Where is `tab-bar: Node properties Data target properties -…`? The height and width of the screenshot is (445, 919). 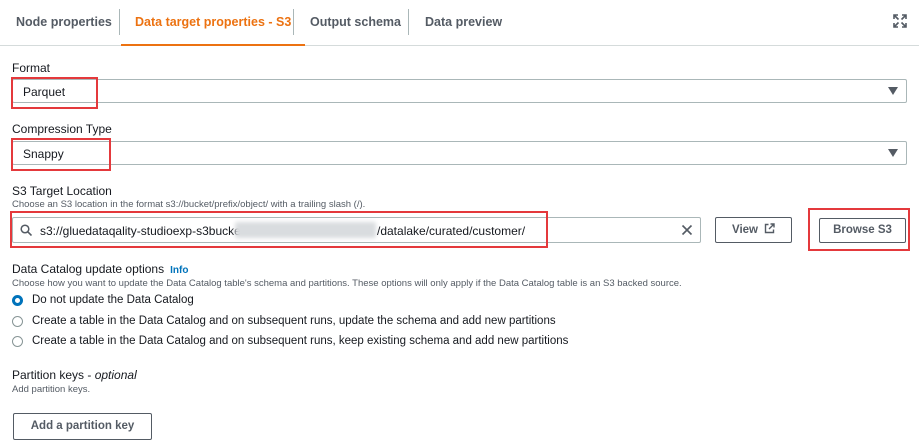 tab-bar: Node properties Data target properties -… is located at coordinates (459, 23).